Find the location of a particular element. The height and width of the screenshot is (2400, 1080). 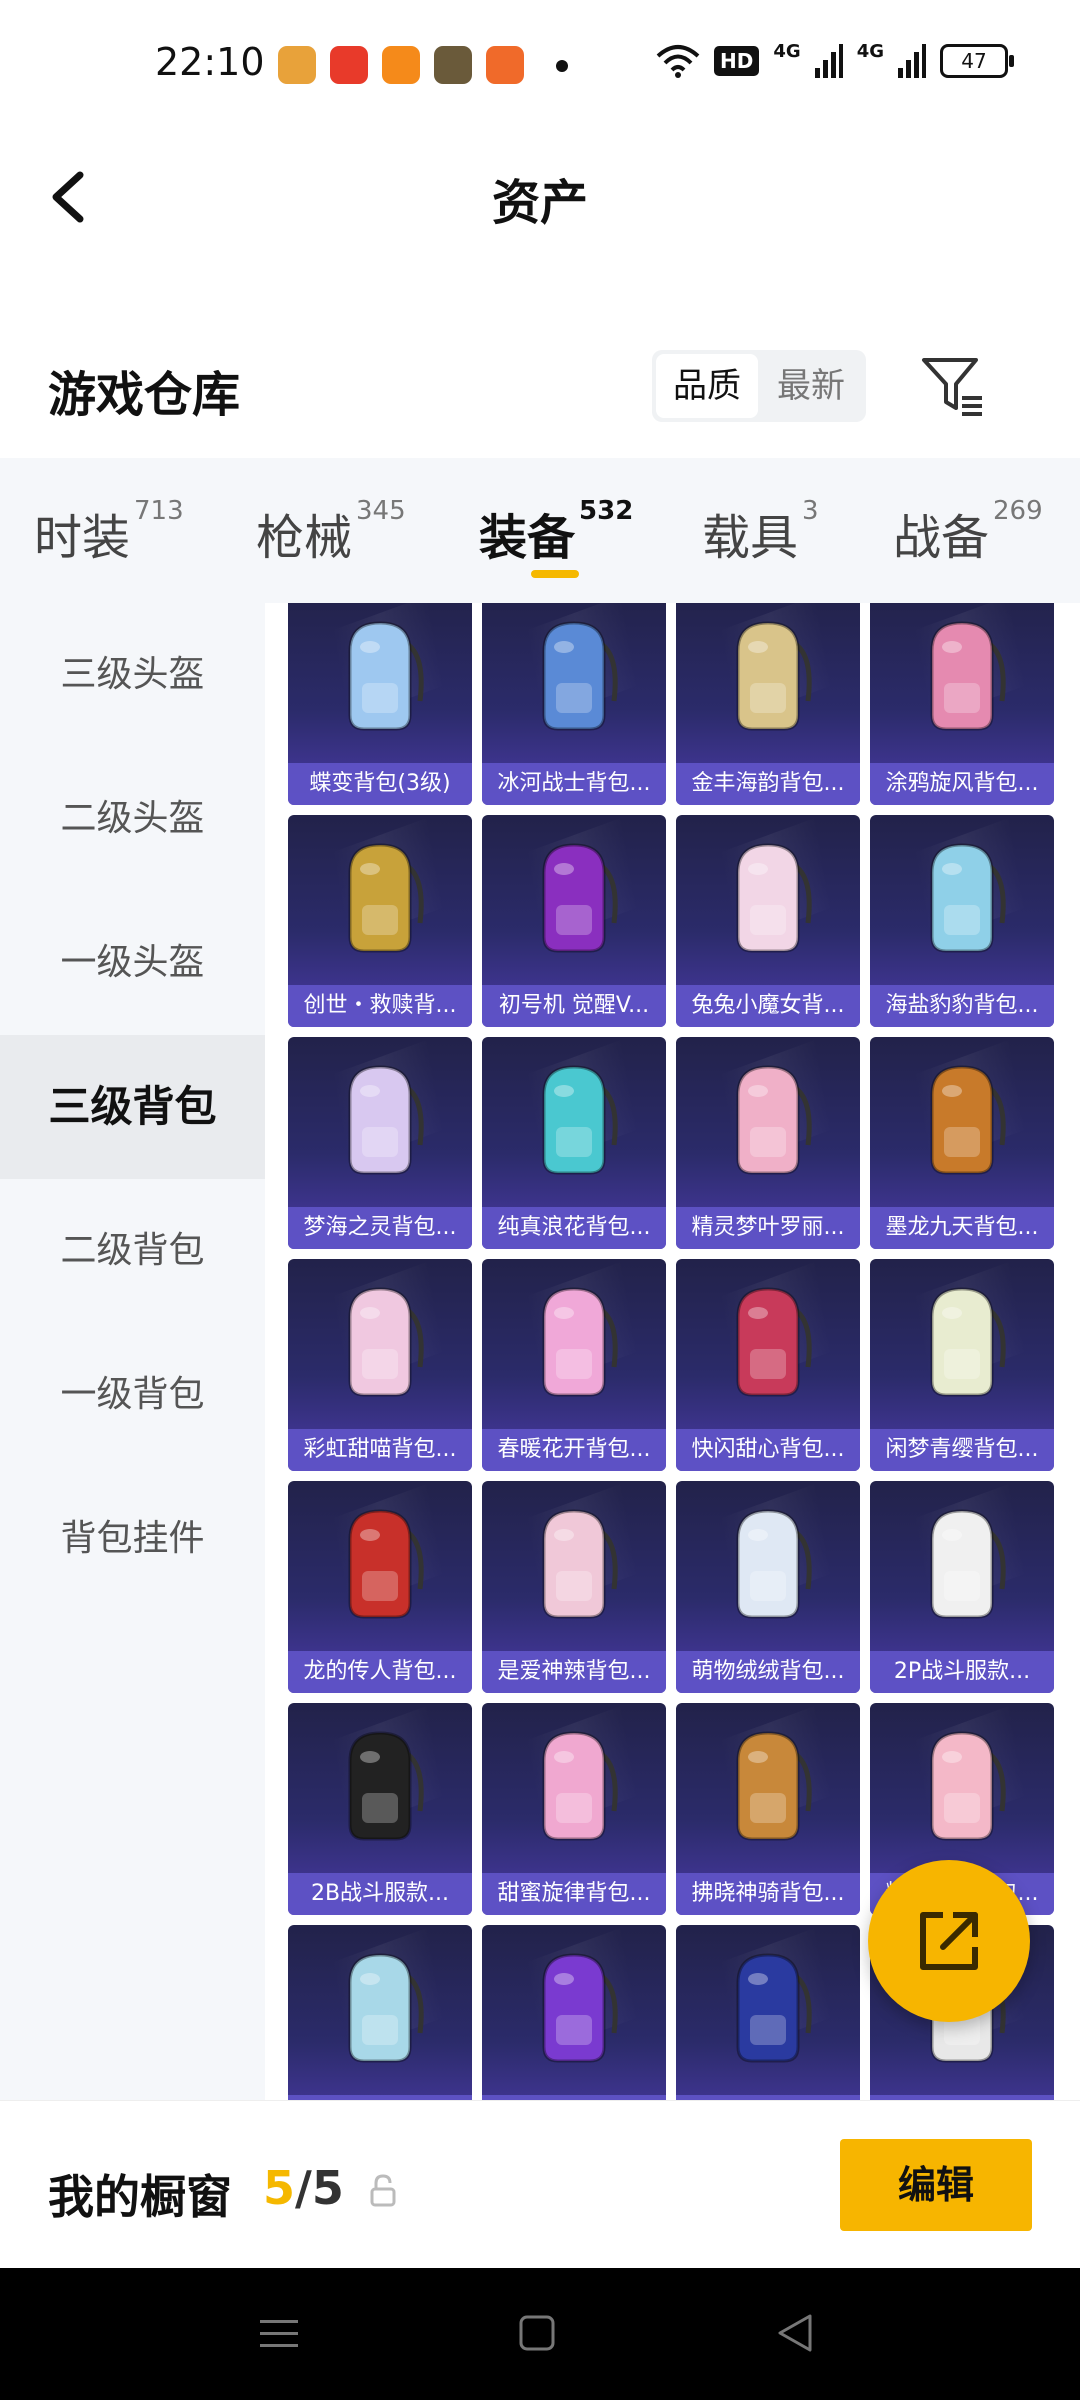

wifi-icon is located at coordinates (678, 61).